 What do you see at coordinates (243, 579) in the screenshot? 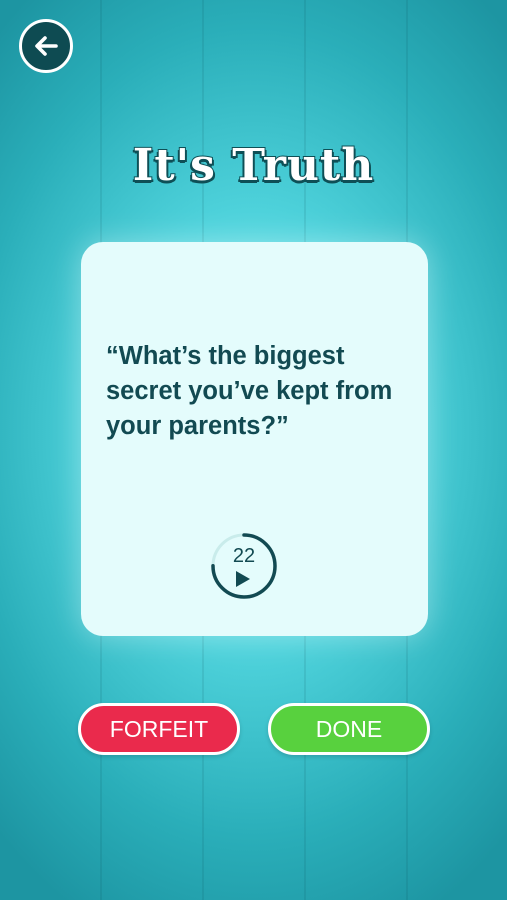
I see `play-icon` at bounding box center [243, 579].